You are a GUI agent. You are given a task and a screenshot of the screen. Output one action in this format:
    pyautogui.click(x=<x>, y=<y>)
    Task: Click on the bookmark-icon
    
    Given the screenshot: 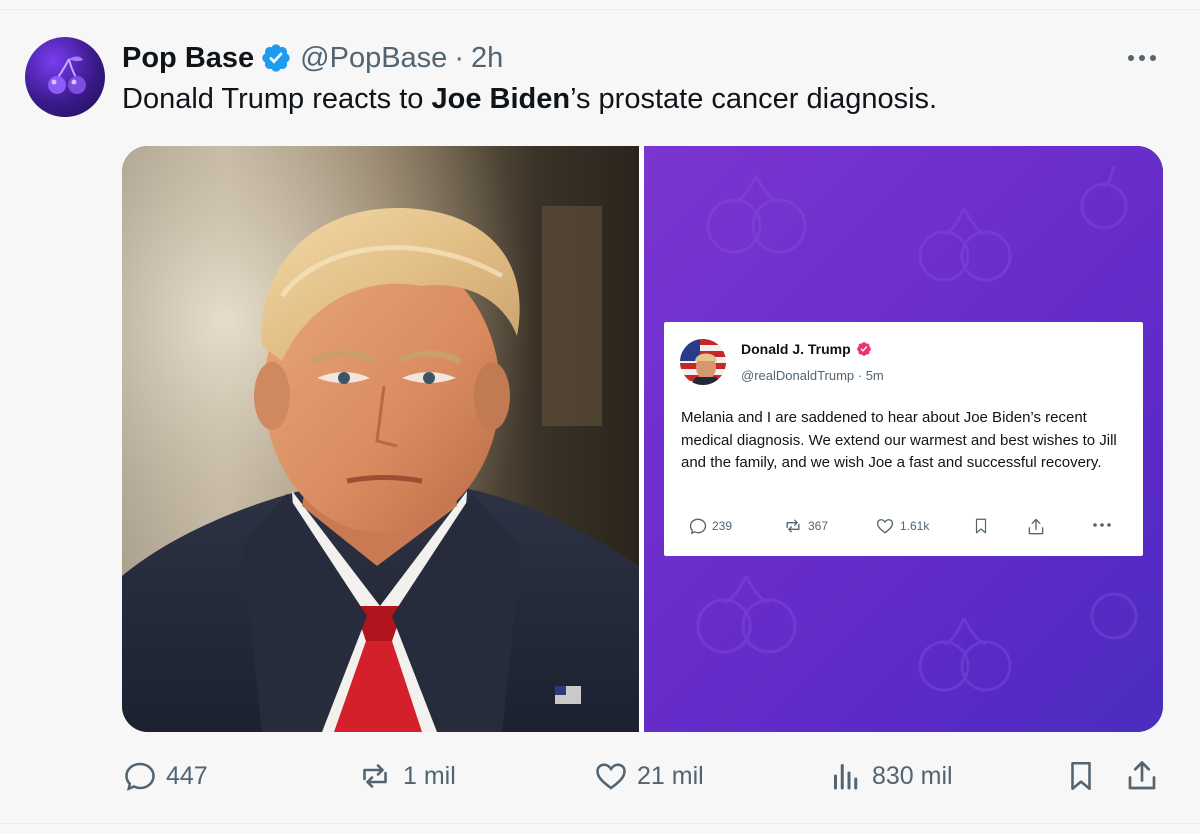 What is the action you would take?
    pyautogui.click(x=1081, y=776)
    